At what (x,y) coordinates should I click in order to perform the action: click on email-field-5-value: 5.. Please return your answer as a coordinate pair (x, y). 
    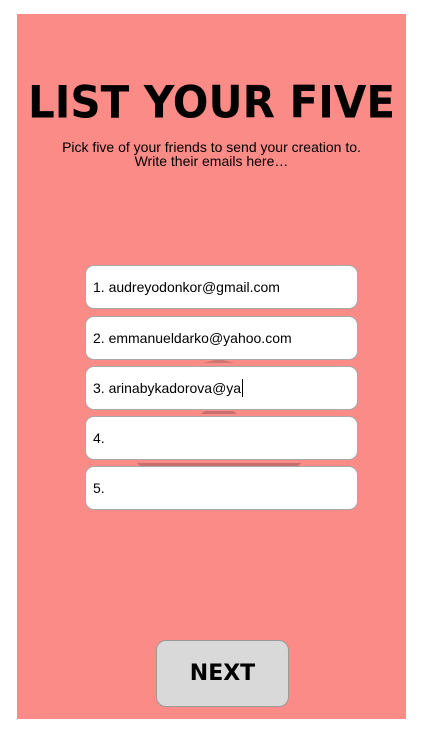
    Looking at the image, I should click on (99, 488).